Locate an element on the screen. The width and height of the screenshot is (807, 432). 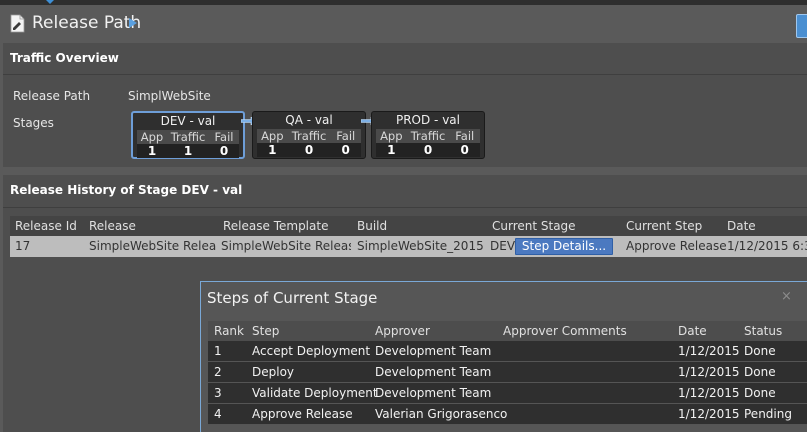
dialog-title: Steps of Current Stage is located at coordinates (292, 298).